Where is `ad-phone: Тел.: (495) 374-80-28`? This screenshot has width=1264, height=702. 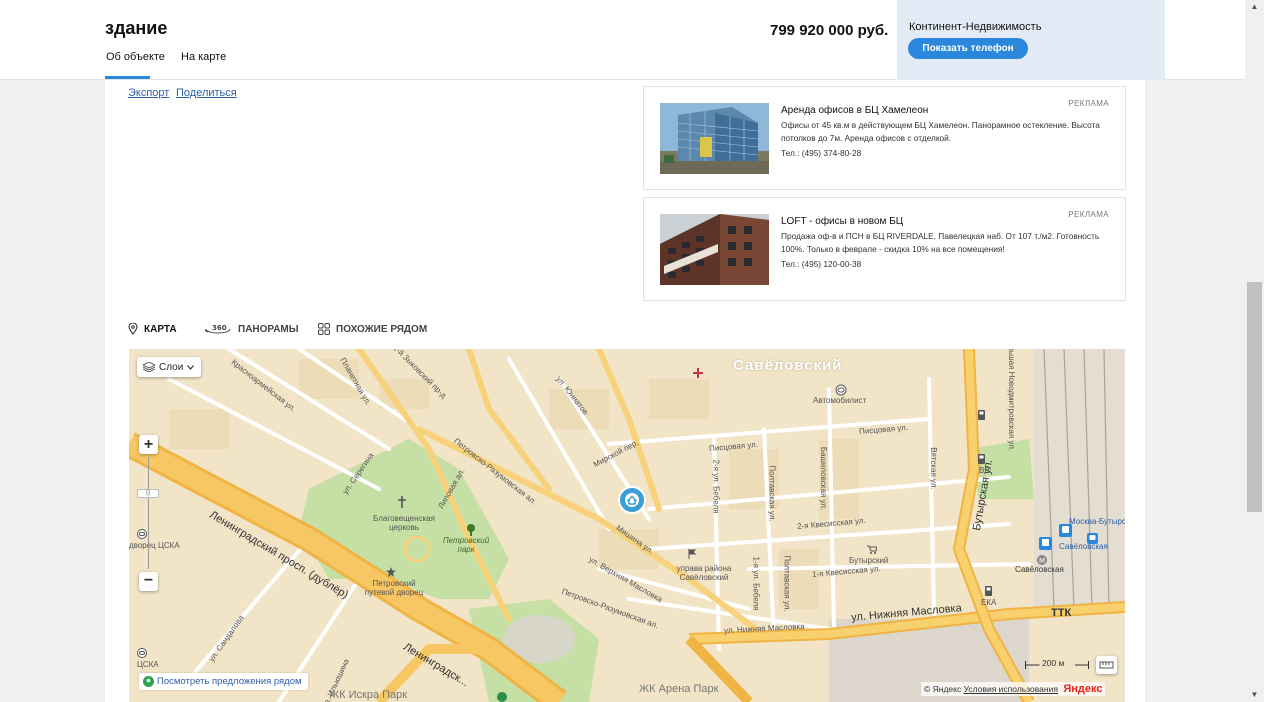 ad-phone: Тел.: (495) 374-80-28 is located at coordinates (821, 153).